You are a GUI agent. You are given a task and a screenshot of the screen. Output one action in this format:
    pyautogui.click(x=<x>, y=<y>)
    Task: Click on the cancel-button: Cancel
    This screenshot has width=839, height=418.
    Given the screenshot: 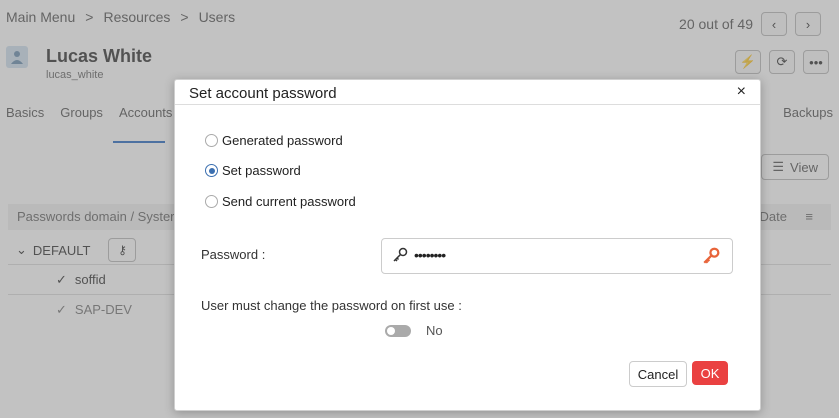 What is the action you would take?
    pyautogui.click(x=658, y=374)
    